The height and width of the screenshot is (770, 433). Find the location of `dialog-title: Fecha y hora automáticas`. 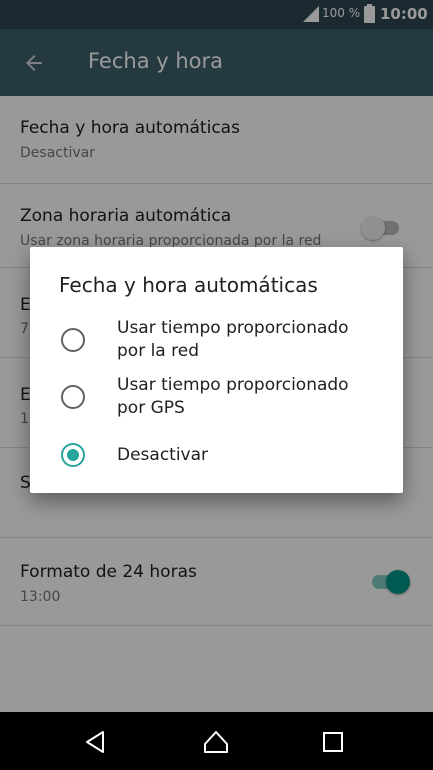

dialog-title: Fecha y hora automáticas is located at coordinates (188, 285).